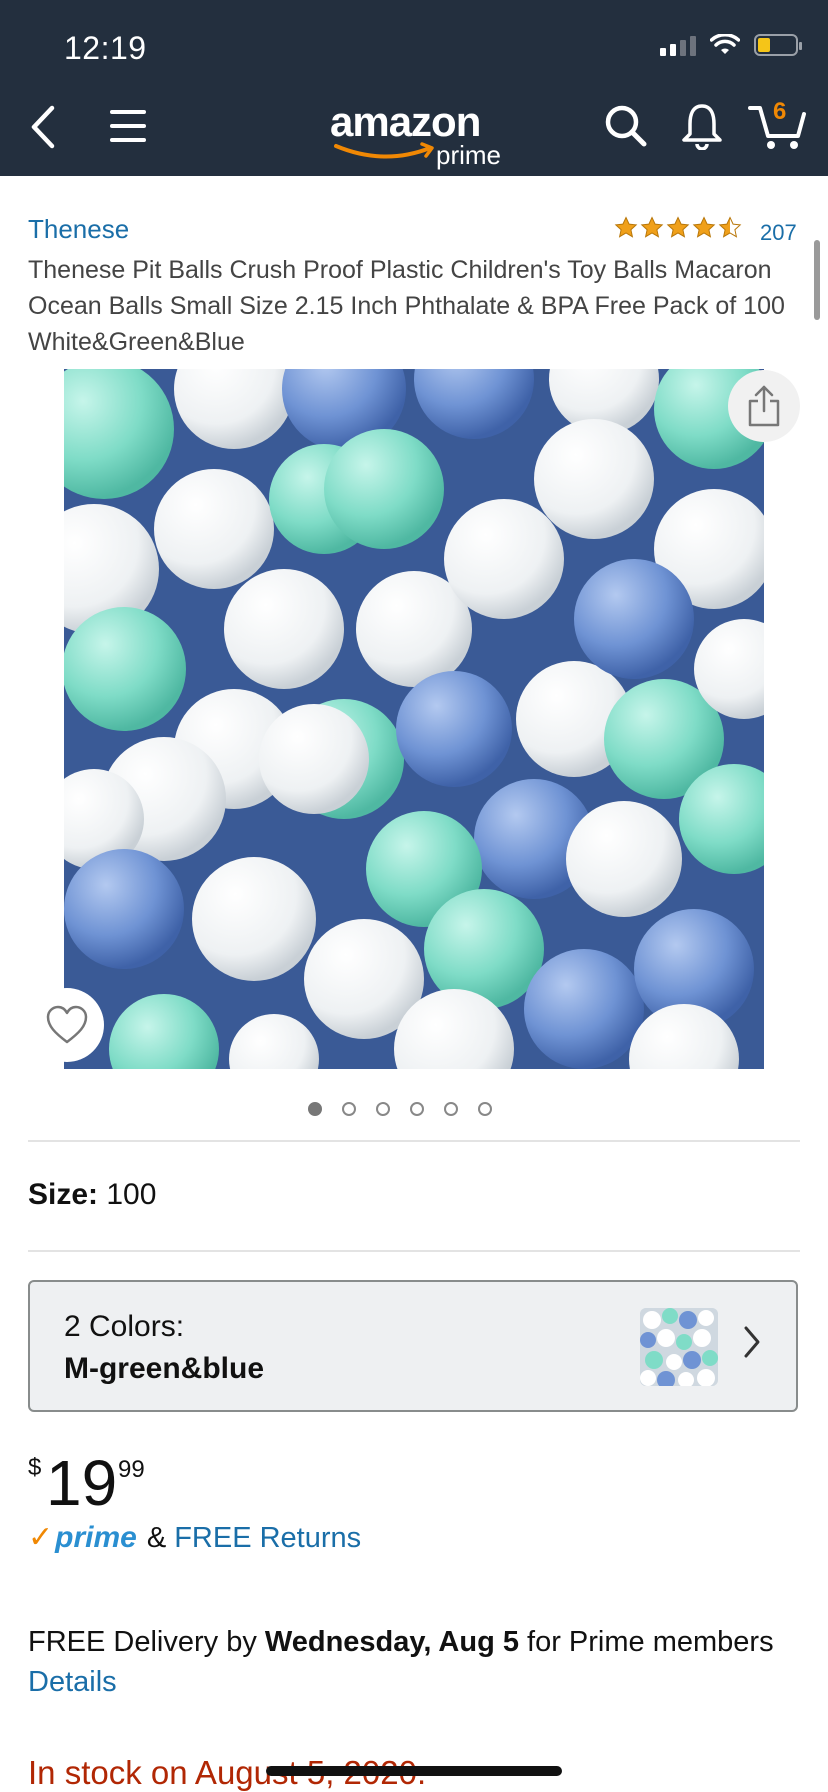 Image resolution: width=828 pixels, height=1792 pixels. Describe the element at coordinates (267, 1538) in the screenshot. I see `free-returns-link: FREE Returns` at that location.